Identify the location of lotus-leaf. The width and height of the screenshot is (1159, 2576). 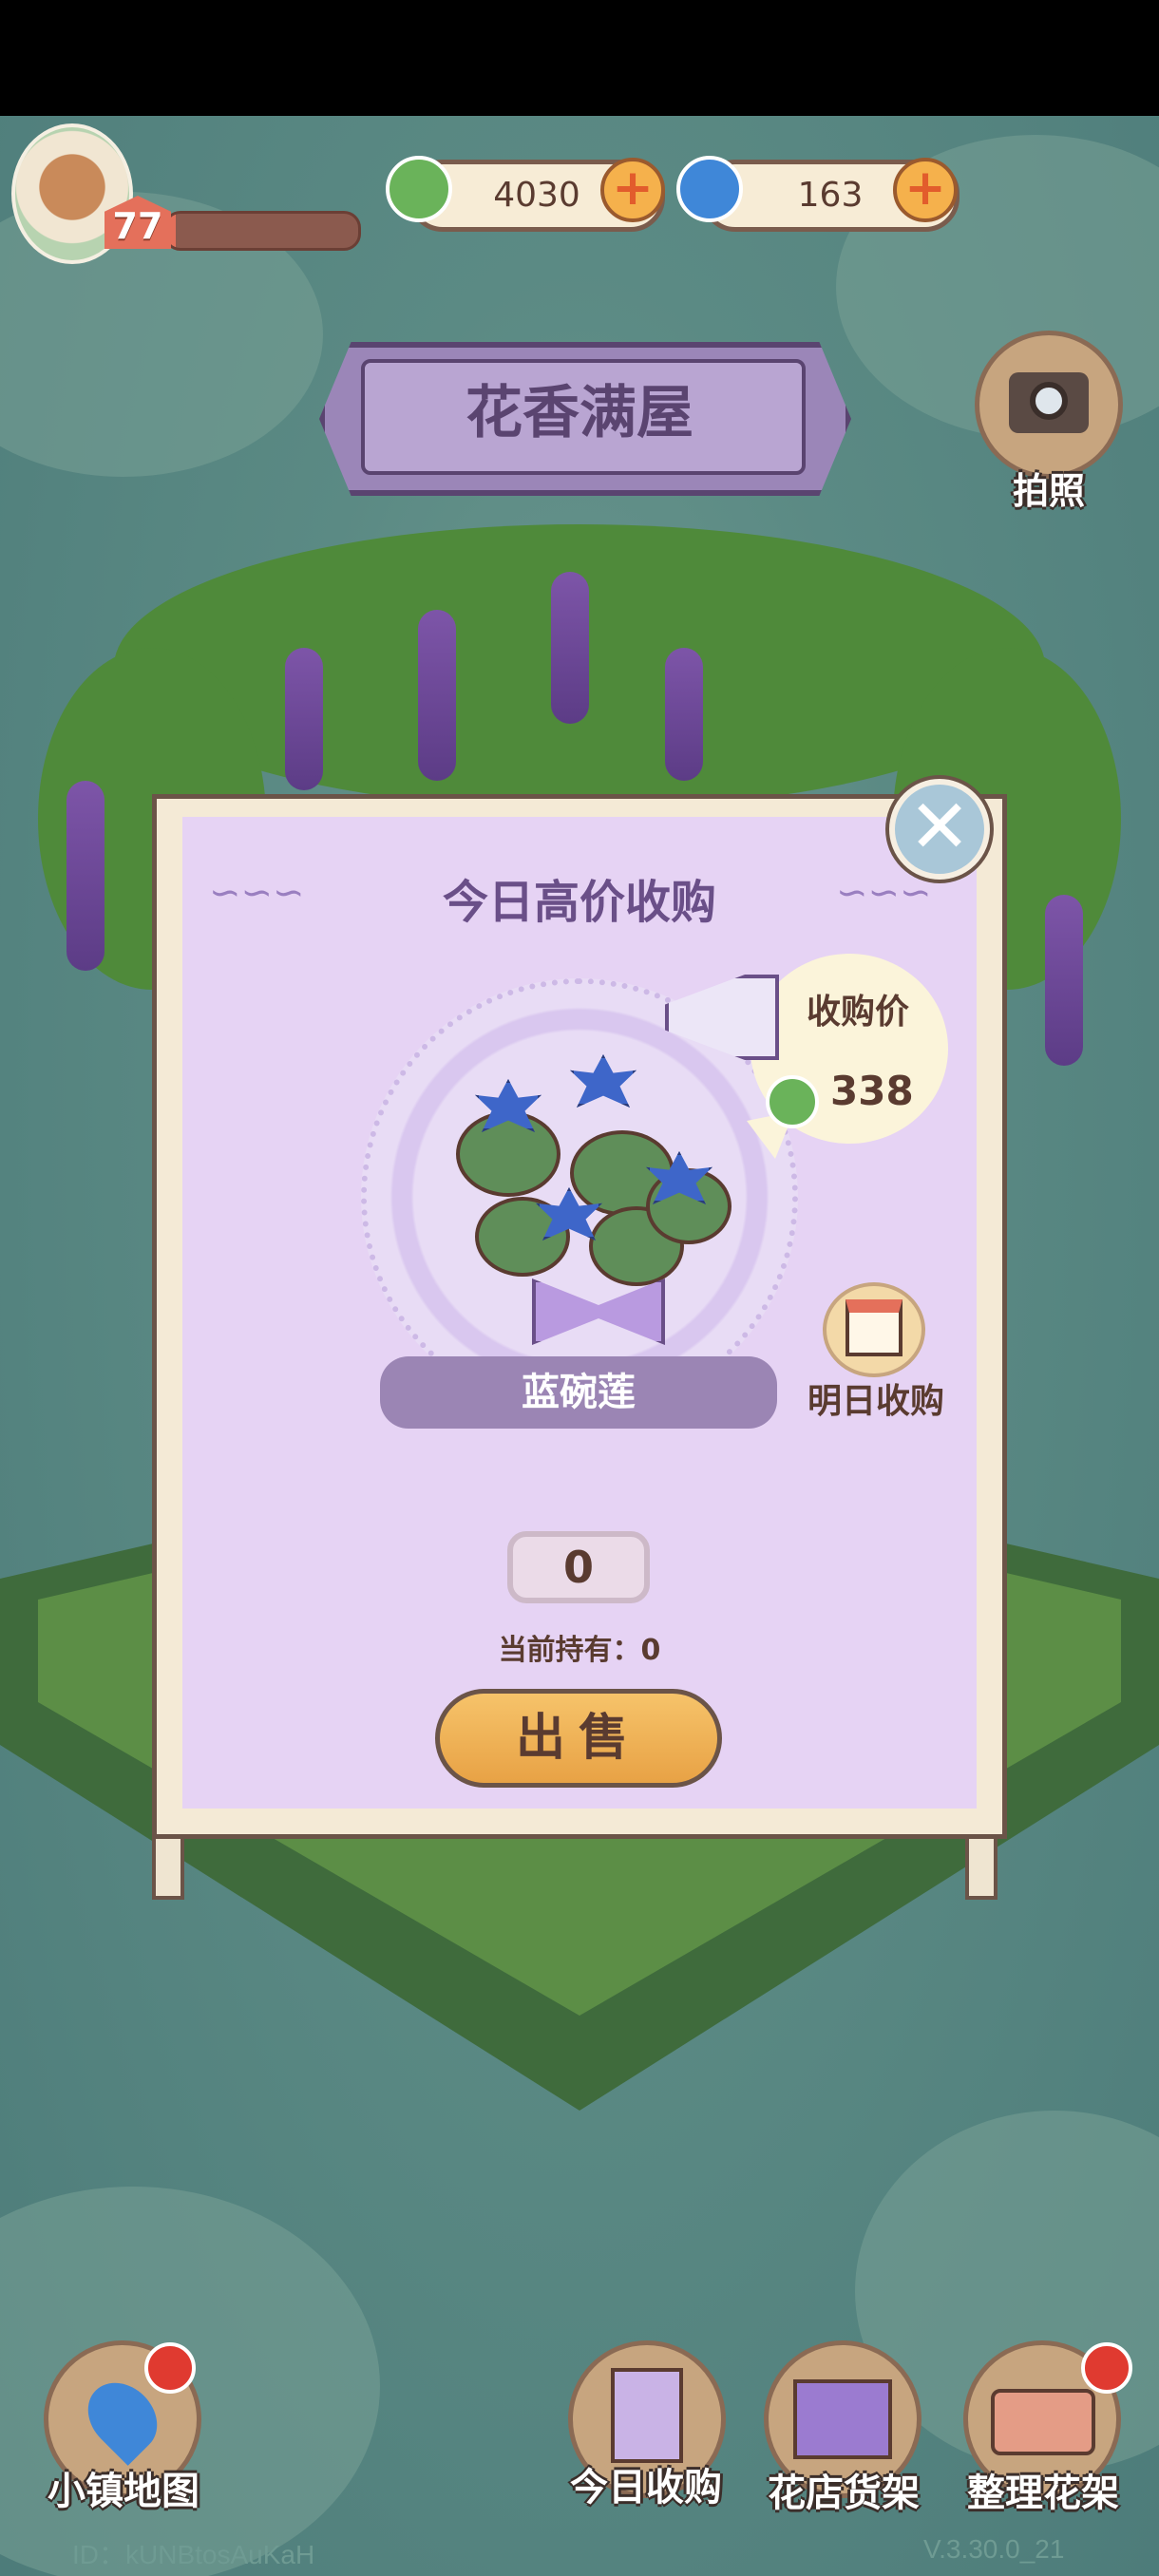
(508, 1154).